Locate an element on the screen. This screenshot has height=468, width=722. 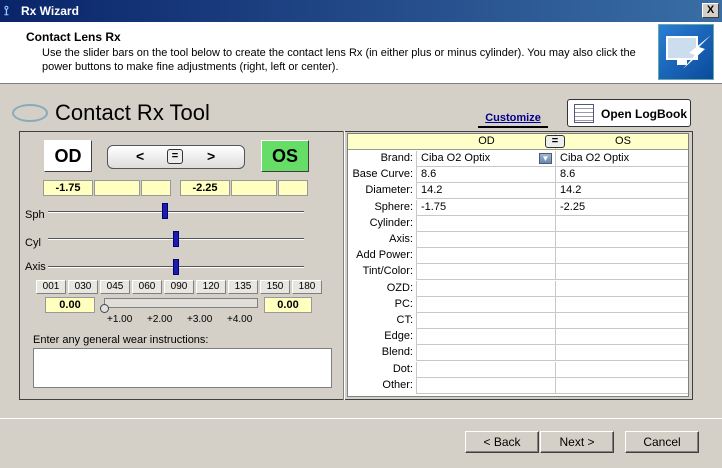
window-title: Rx Wizard is located at coordinates (50, 11).